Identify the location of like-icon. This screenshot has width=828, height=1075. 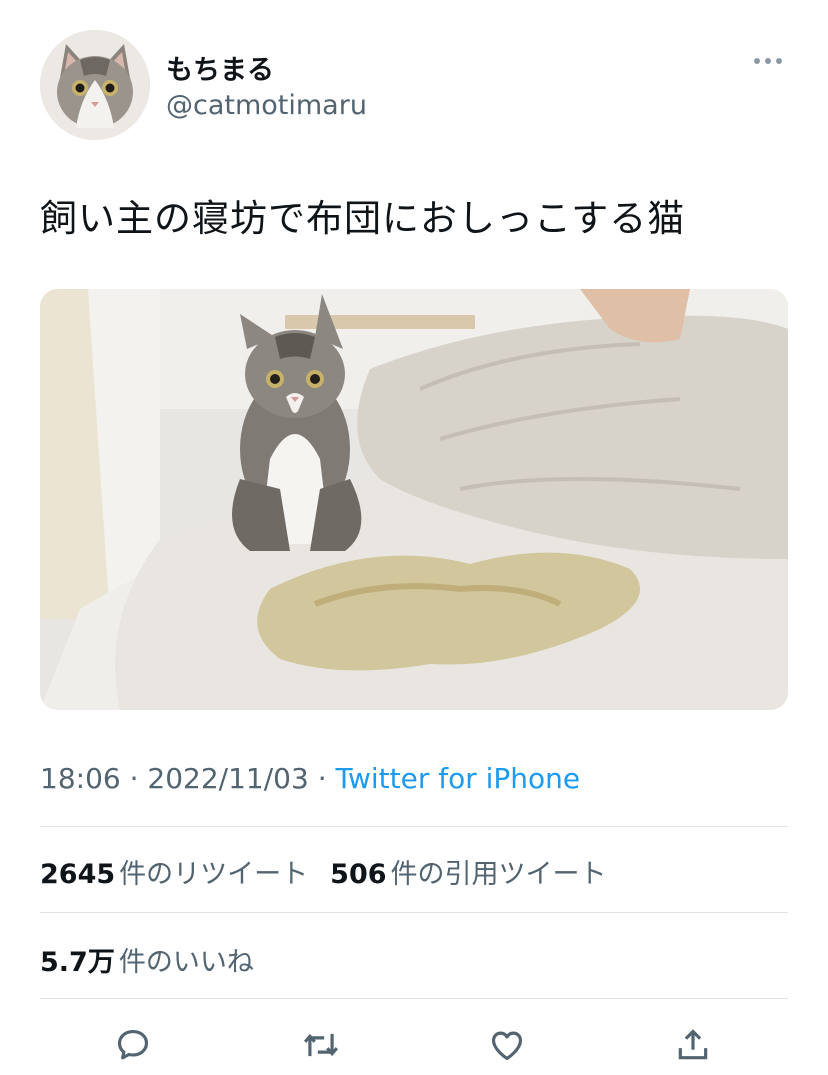
(507, 1046).